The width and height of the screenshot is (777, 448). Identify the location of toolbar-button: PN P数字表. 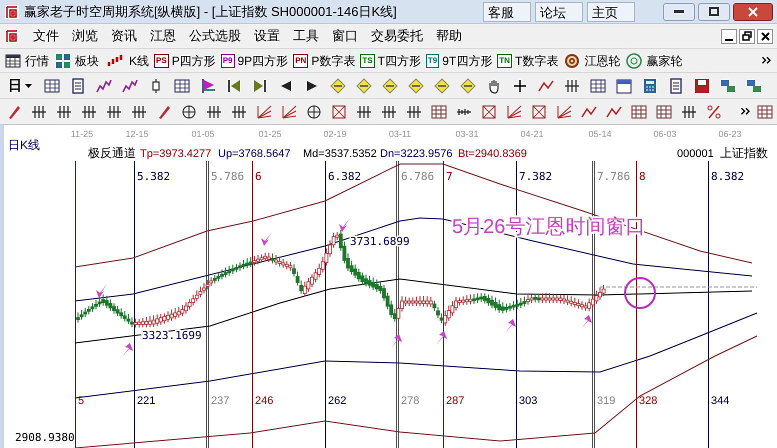
(324, 60).